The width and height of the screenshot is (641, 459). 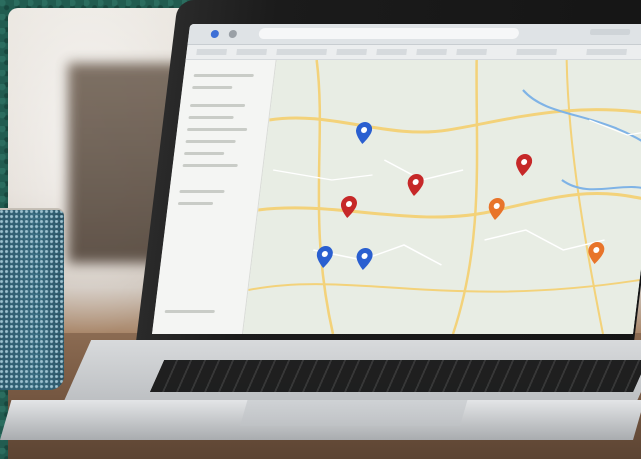 What do you see at coordinates (395, 376) in the screenshot?
I see `keyboard` at bounding box center [395, 376].